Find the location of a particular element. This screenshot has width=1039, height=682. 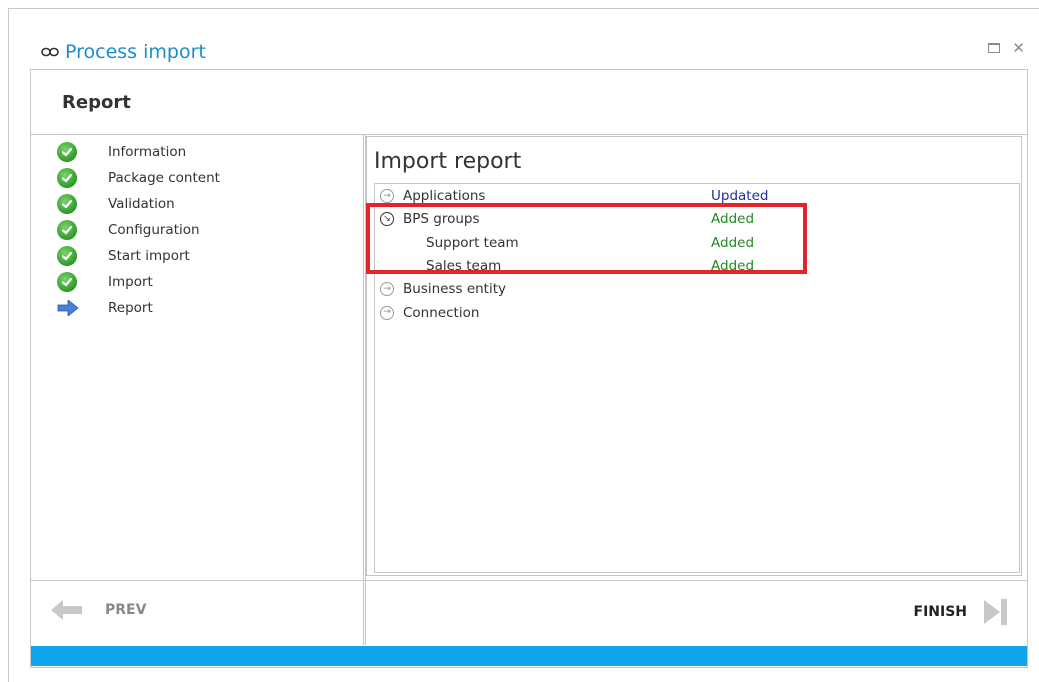

row-name: BPS groups is located at coordinates (441, 219).